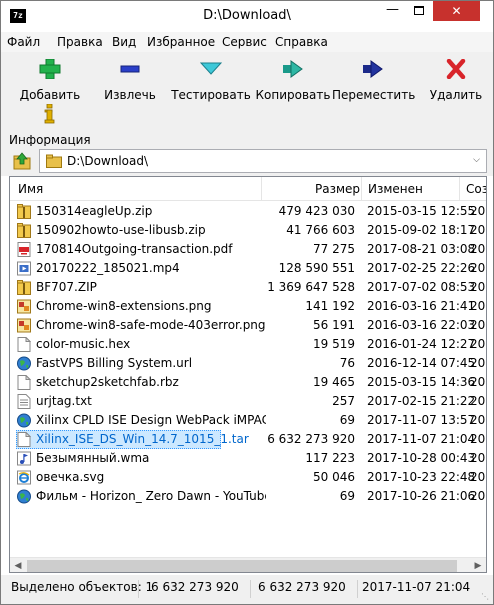 The height and width of the screenshot is (605, 494). Describe the element at coordinates (66, 287) in the screenshot. I see `file-name: BF707.ZIP` at that location.